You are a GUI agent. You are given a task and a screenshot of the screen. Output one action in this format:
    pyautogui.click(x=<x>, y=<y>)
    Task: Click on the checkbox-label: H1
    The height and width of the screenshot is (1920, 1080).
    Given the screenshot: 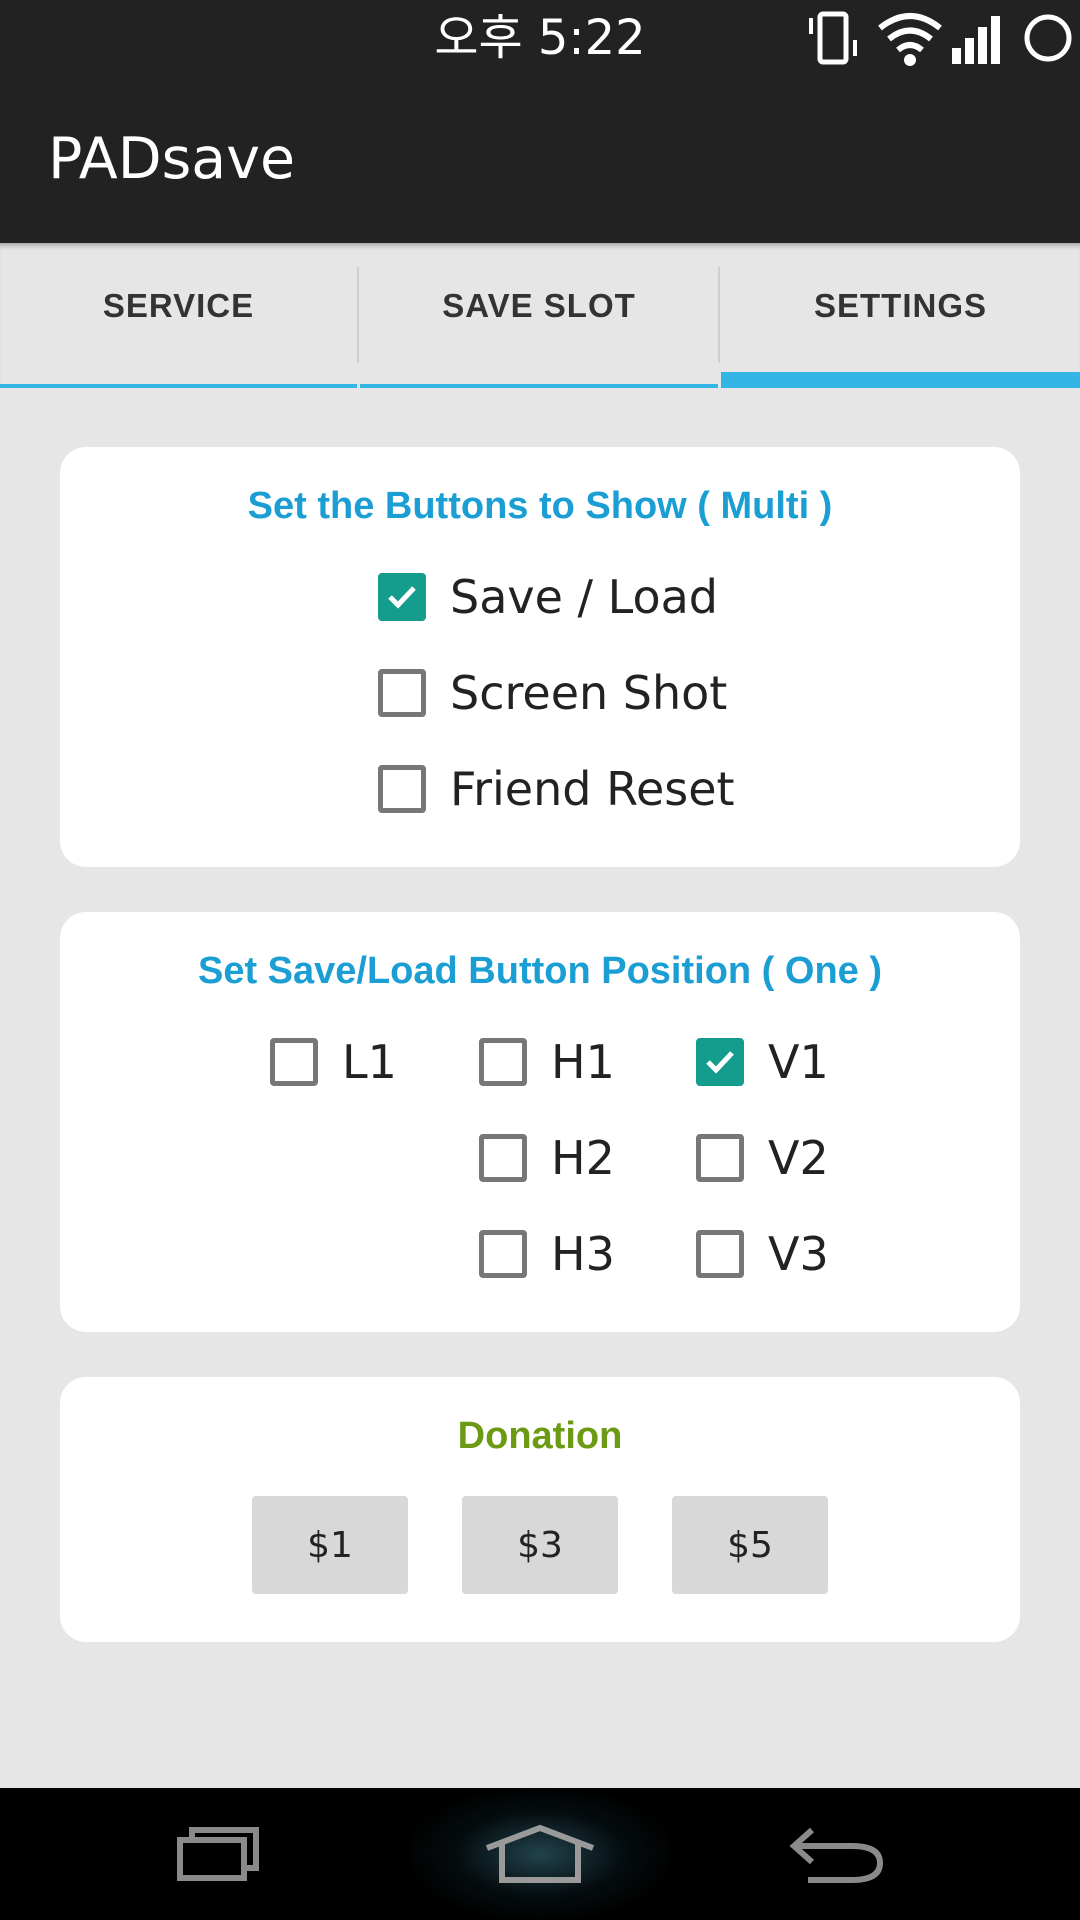 What is the action you would take?
    pyautogui.click(x=583, y=1062)
    